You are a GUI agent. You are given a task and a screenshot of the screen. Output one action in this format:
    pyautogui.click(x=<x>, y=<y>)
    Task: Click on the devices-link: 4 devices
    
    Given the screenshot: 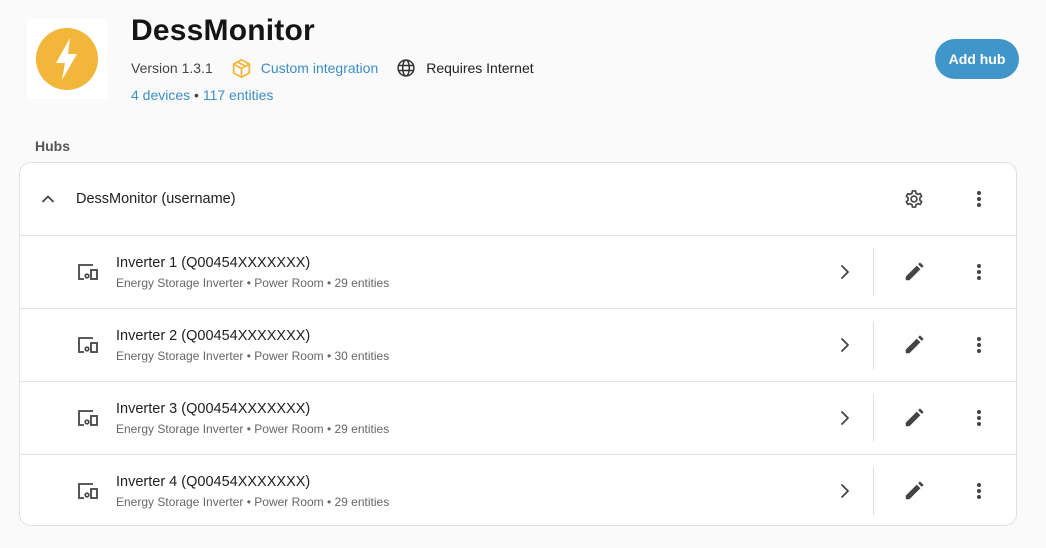 What is the action you would take?
    pyautogui.click(x=160, y=95)
    